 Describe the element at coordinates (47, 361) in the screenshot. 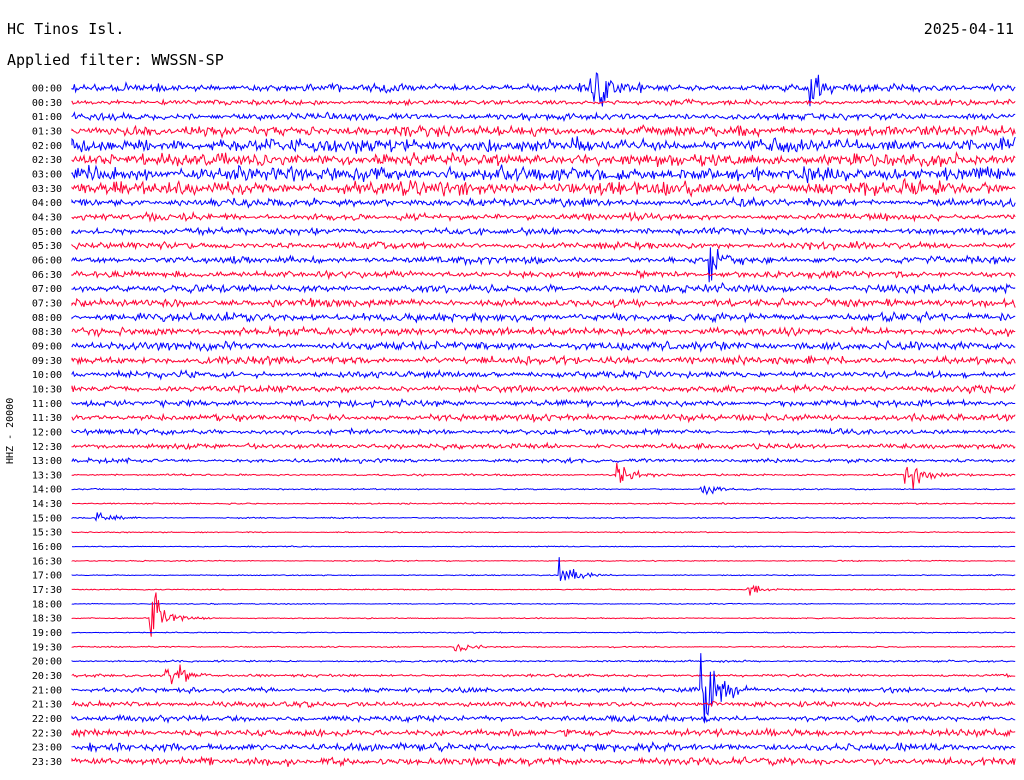

I see `time-label: 09:30` at that location.